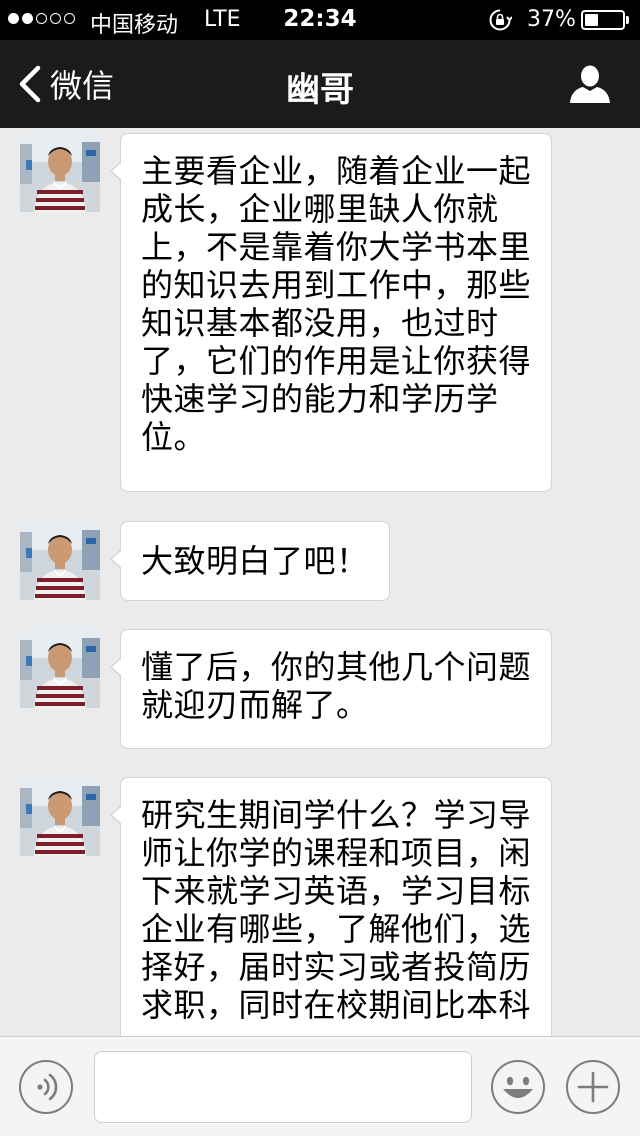 Image resolution: width=640 pixels, height=1136 pixels. Describe the element at coordinates (320, 90) in the screenshot. I see `chat-title: 幽哥` at that location.